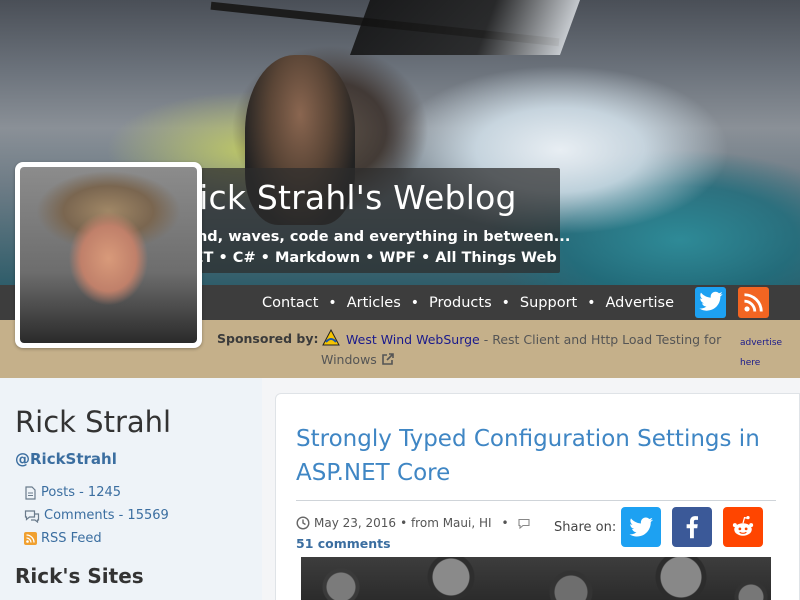 This screenshot has height=600, width=800. I want to click on rss-feed-label: RSS Feed, so click(71, 538).